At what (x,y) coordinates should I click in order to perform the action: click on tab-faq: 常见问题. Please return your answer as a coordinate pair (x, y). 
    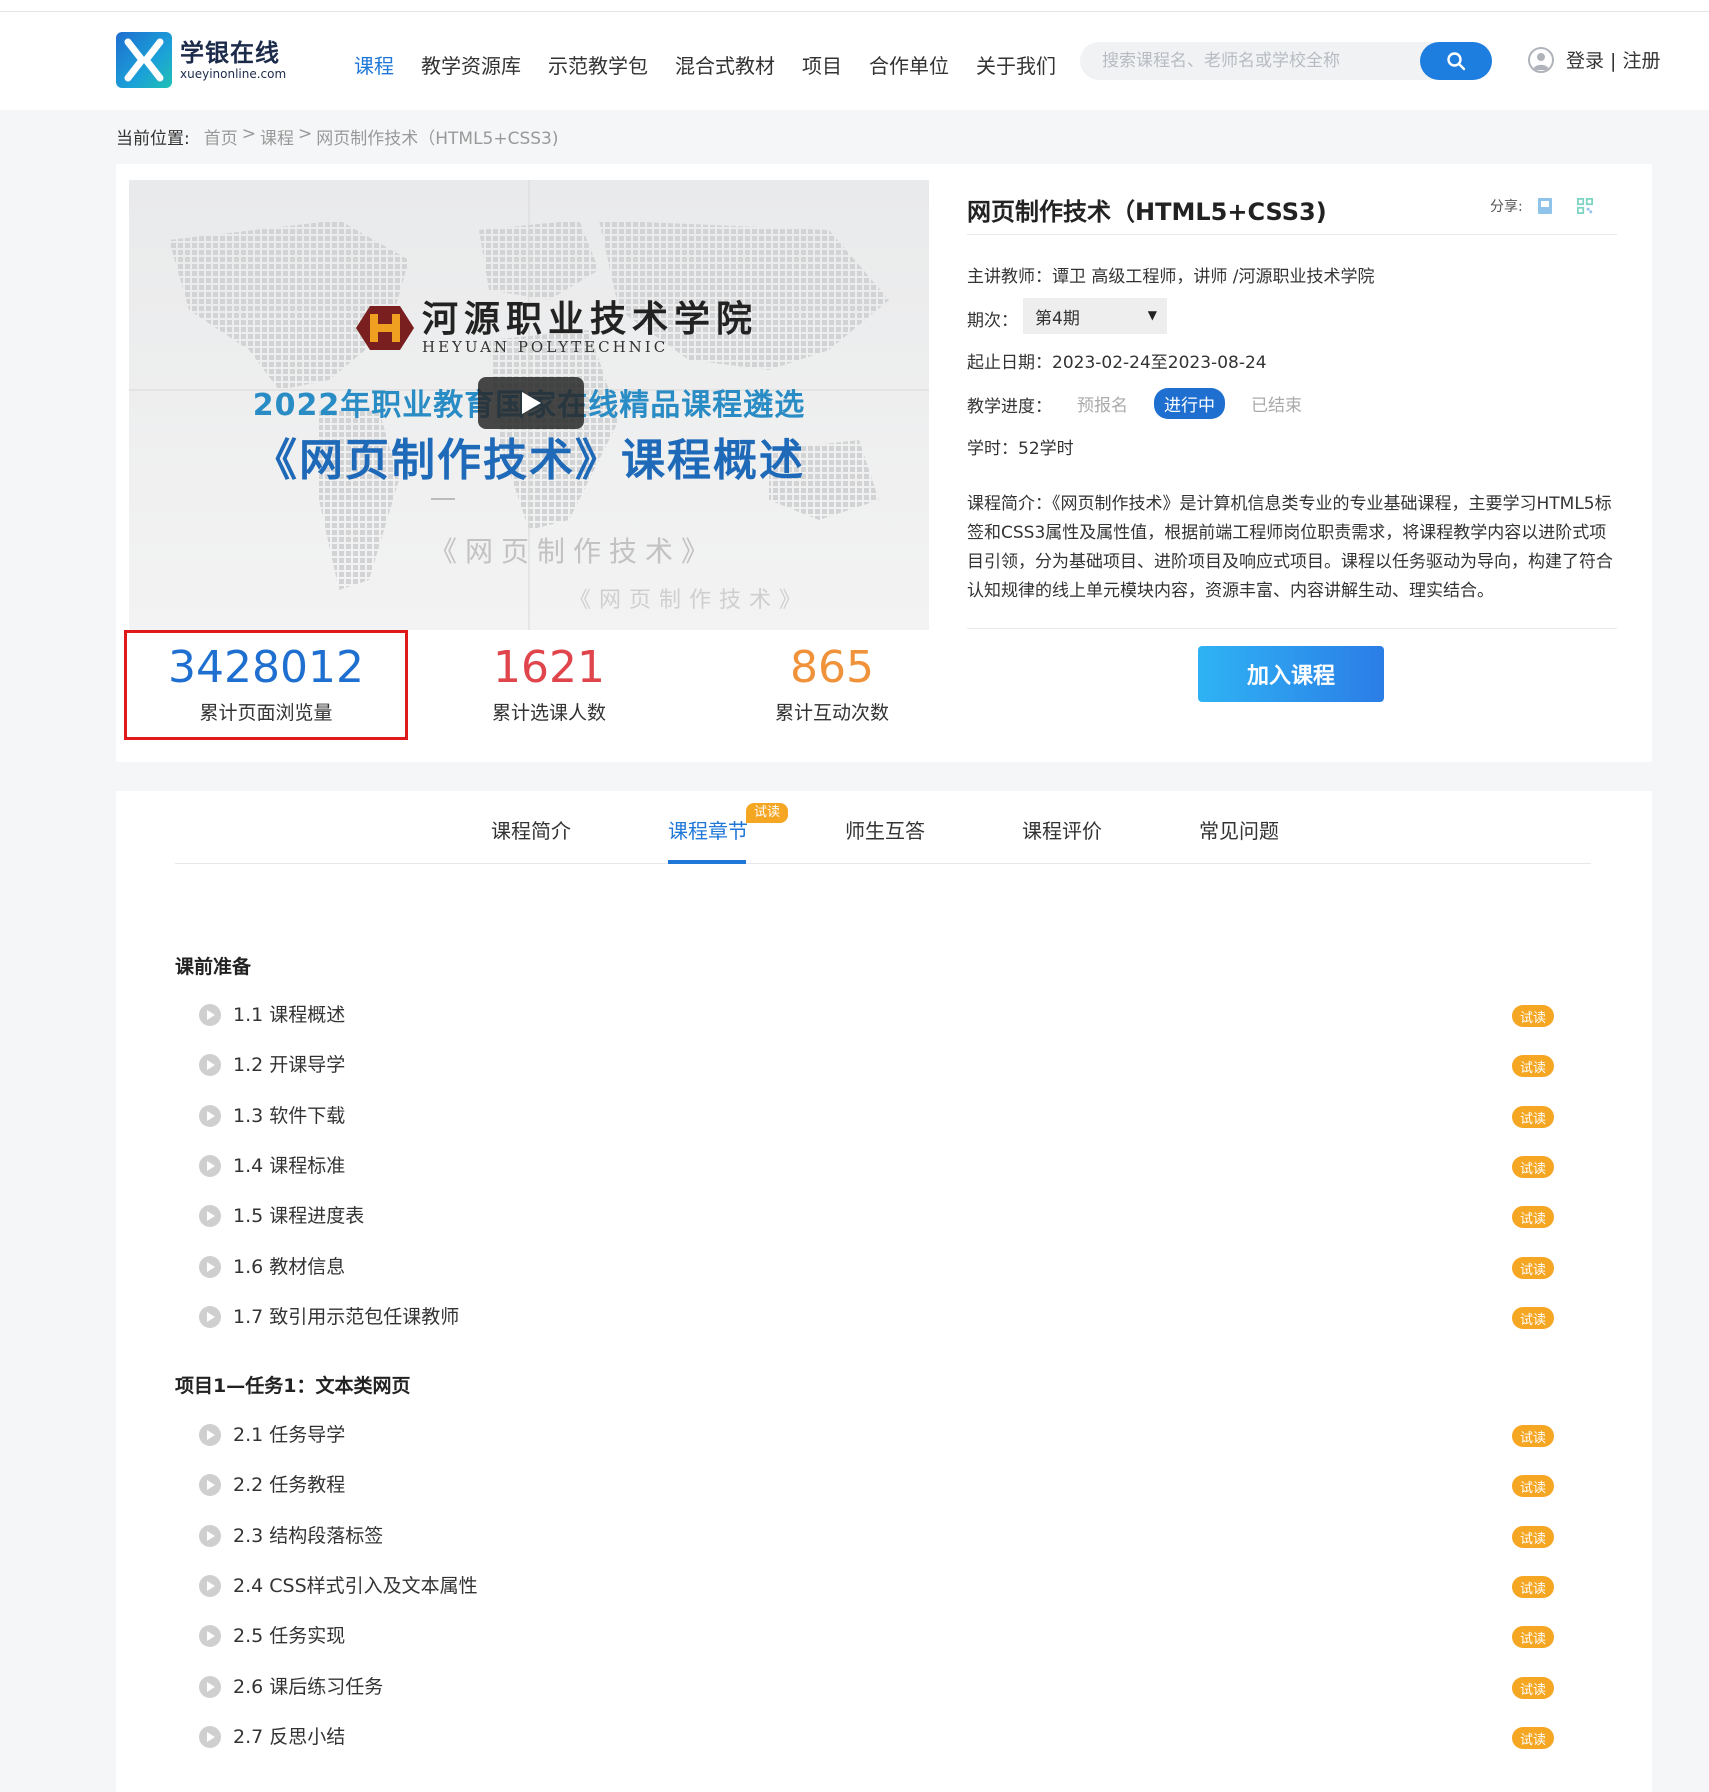
    Looking at the image, I should click on (1239, 829).